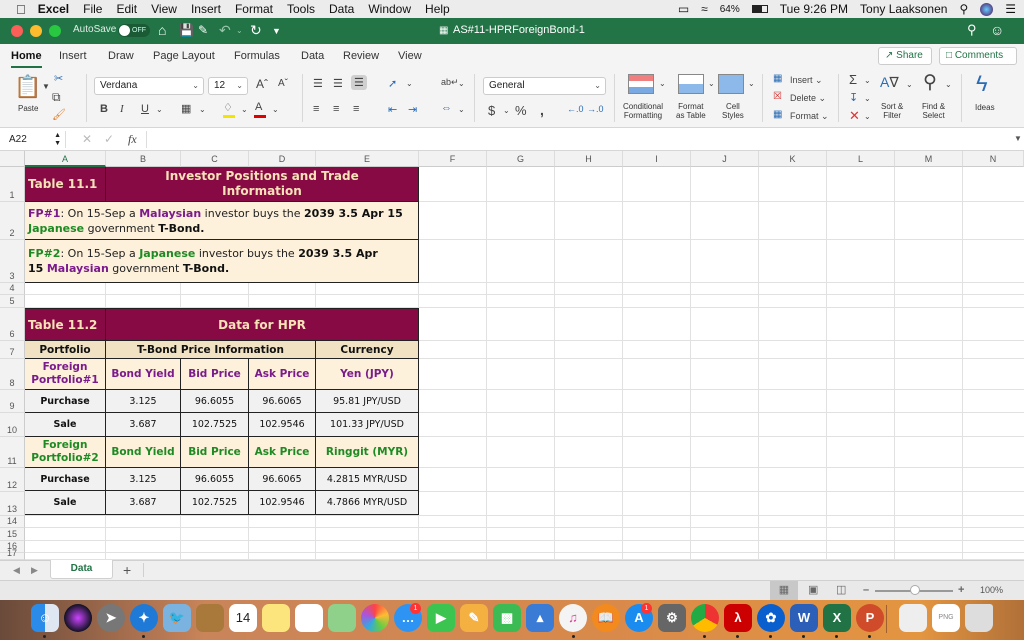 This screenshot has width=1024, height=640. What do you see at coordinates (104, 109) in the screenshot?
I see `bold-icon: B` at bounding box center [104, 109].